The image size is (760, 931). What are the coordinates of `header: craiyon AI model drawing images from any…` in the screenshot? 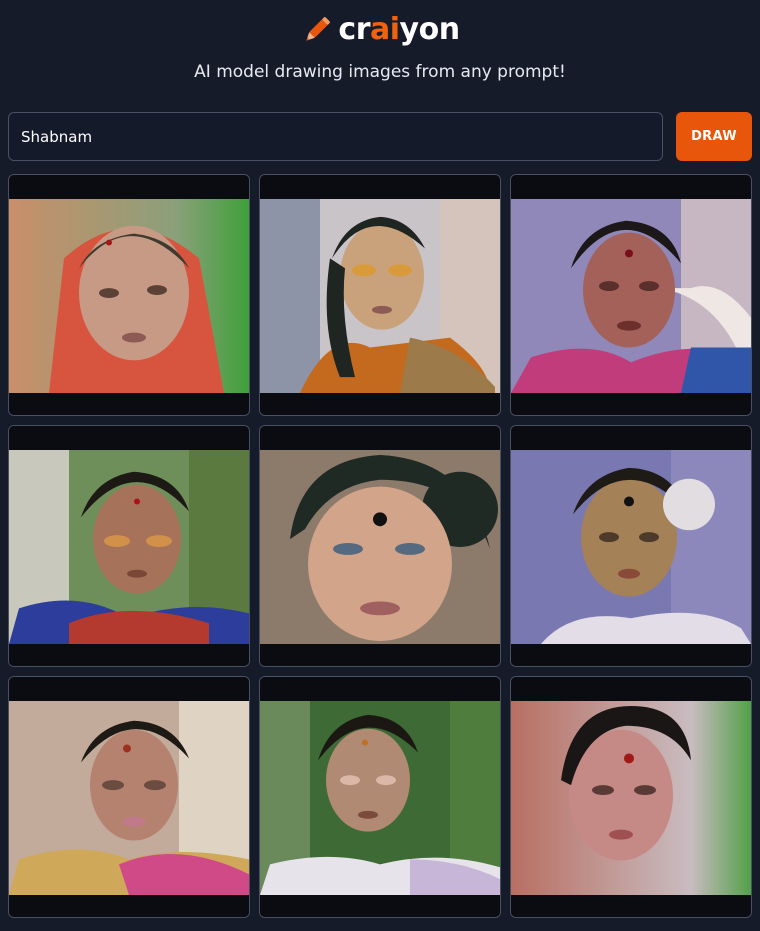 It's located at (380, 50).